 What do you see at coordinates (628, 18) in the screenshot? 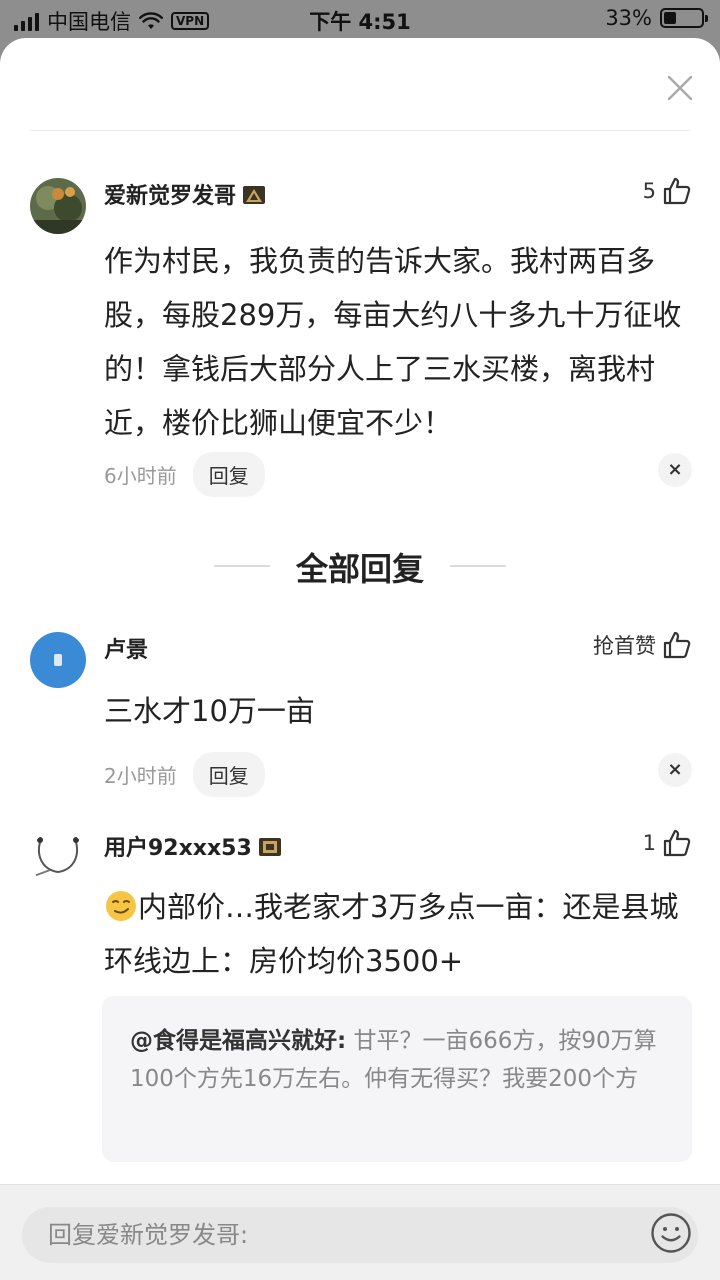
I see `battery-percent: 33%` at bounding box center [628, 18].